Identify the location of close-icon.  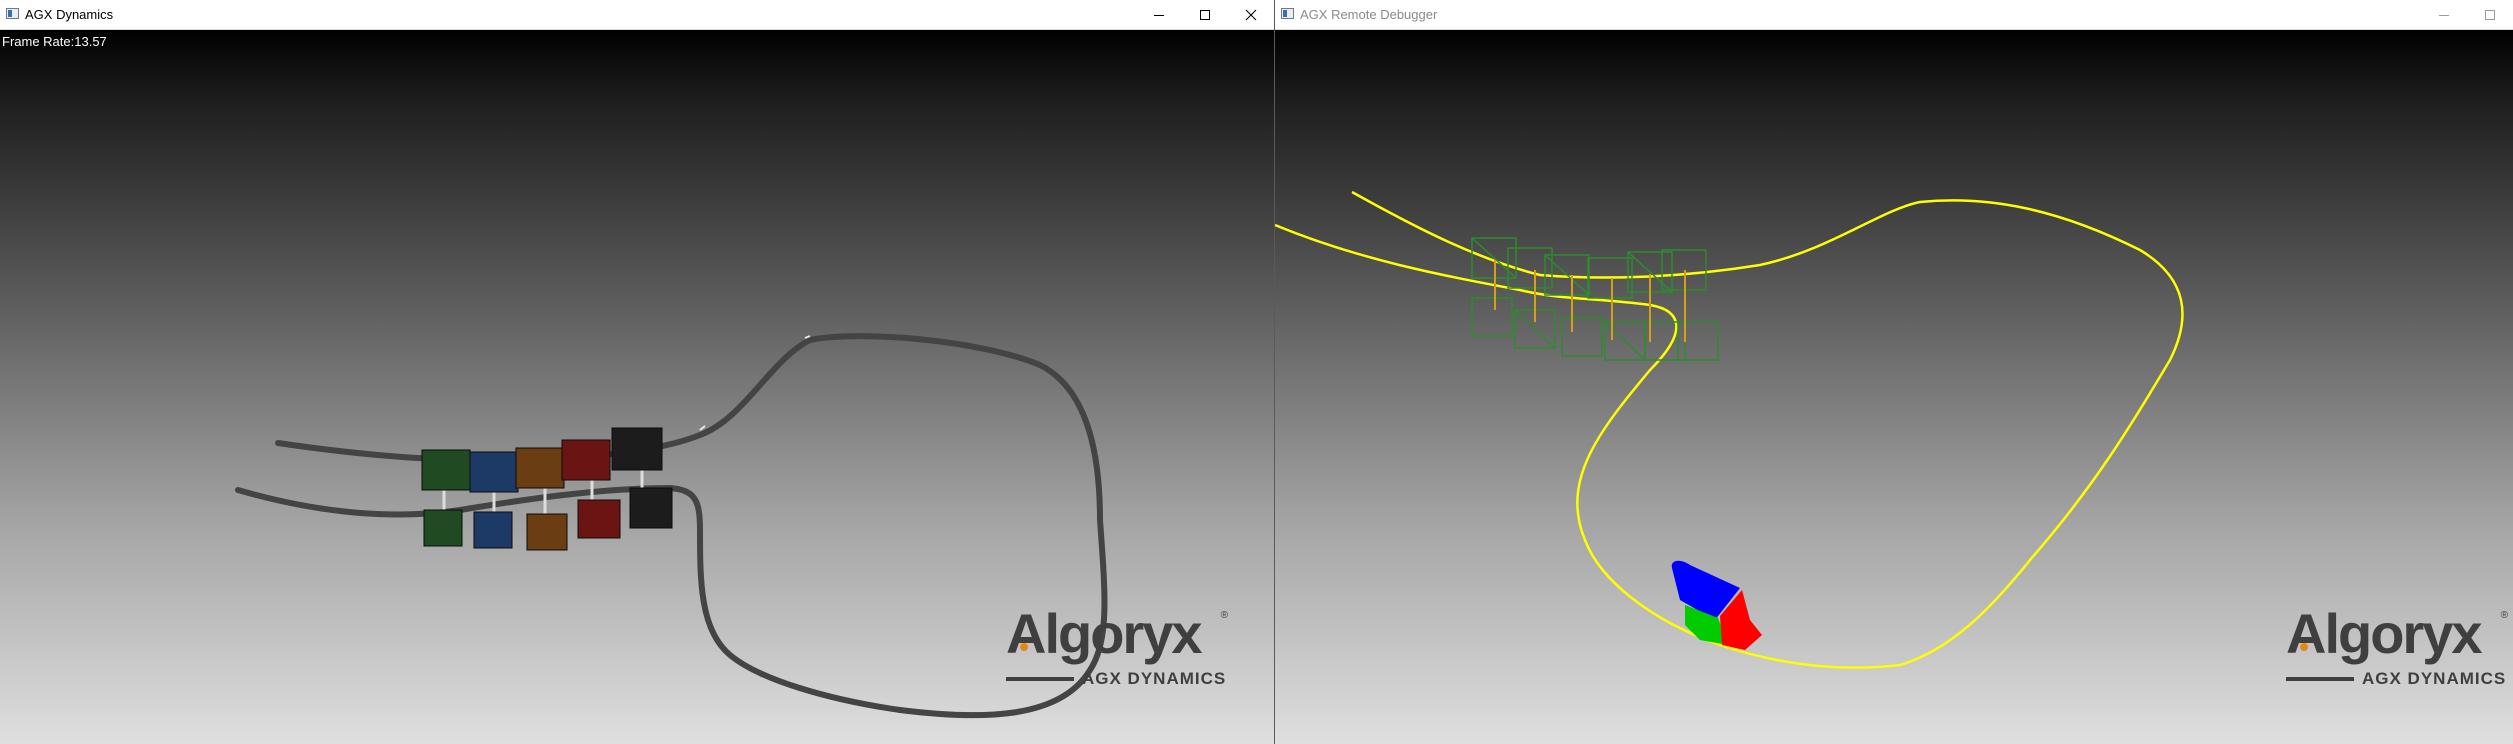
(1251, 14).